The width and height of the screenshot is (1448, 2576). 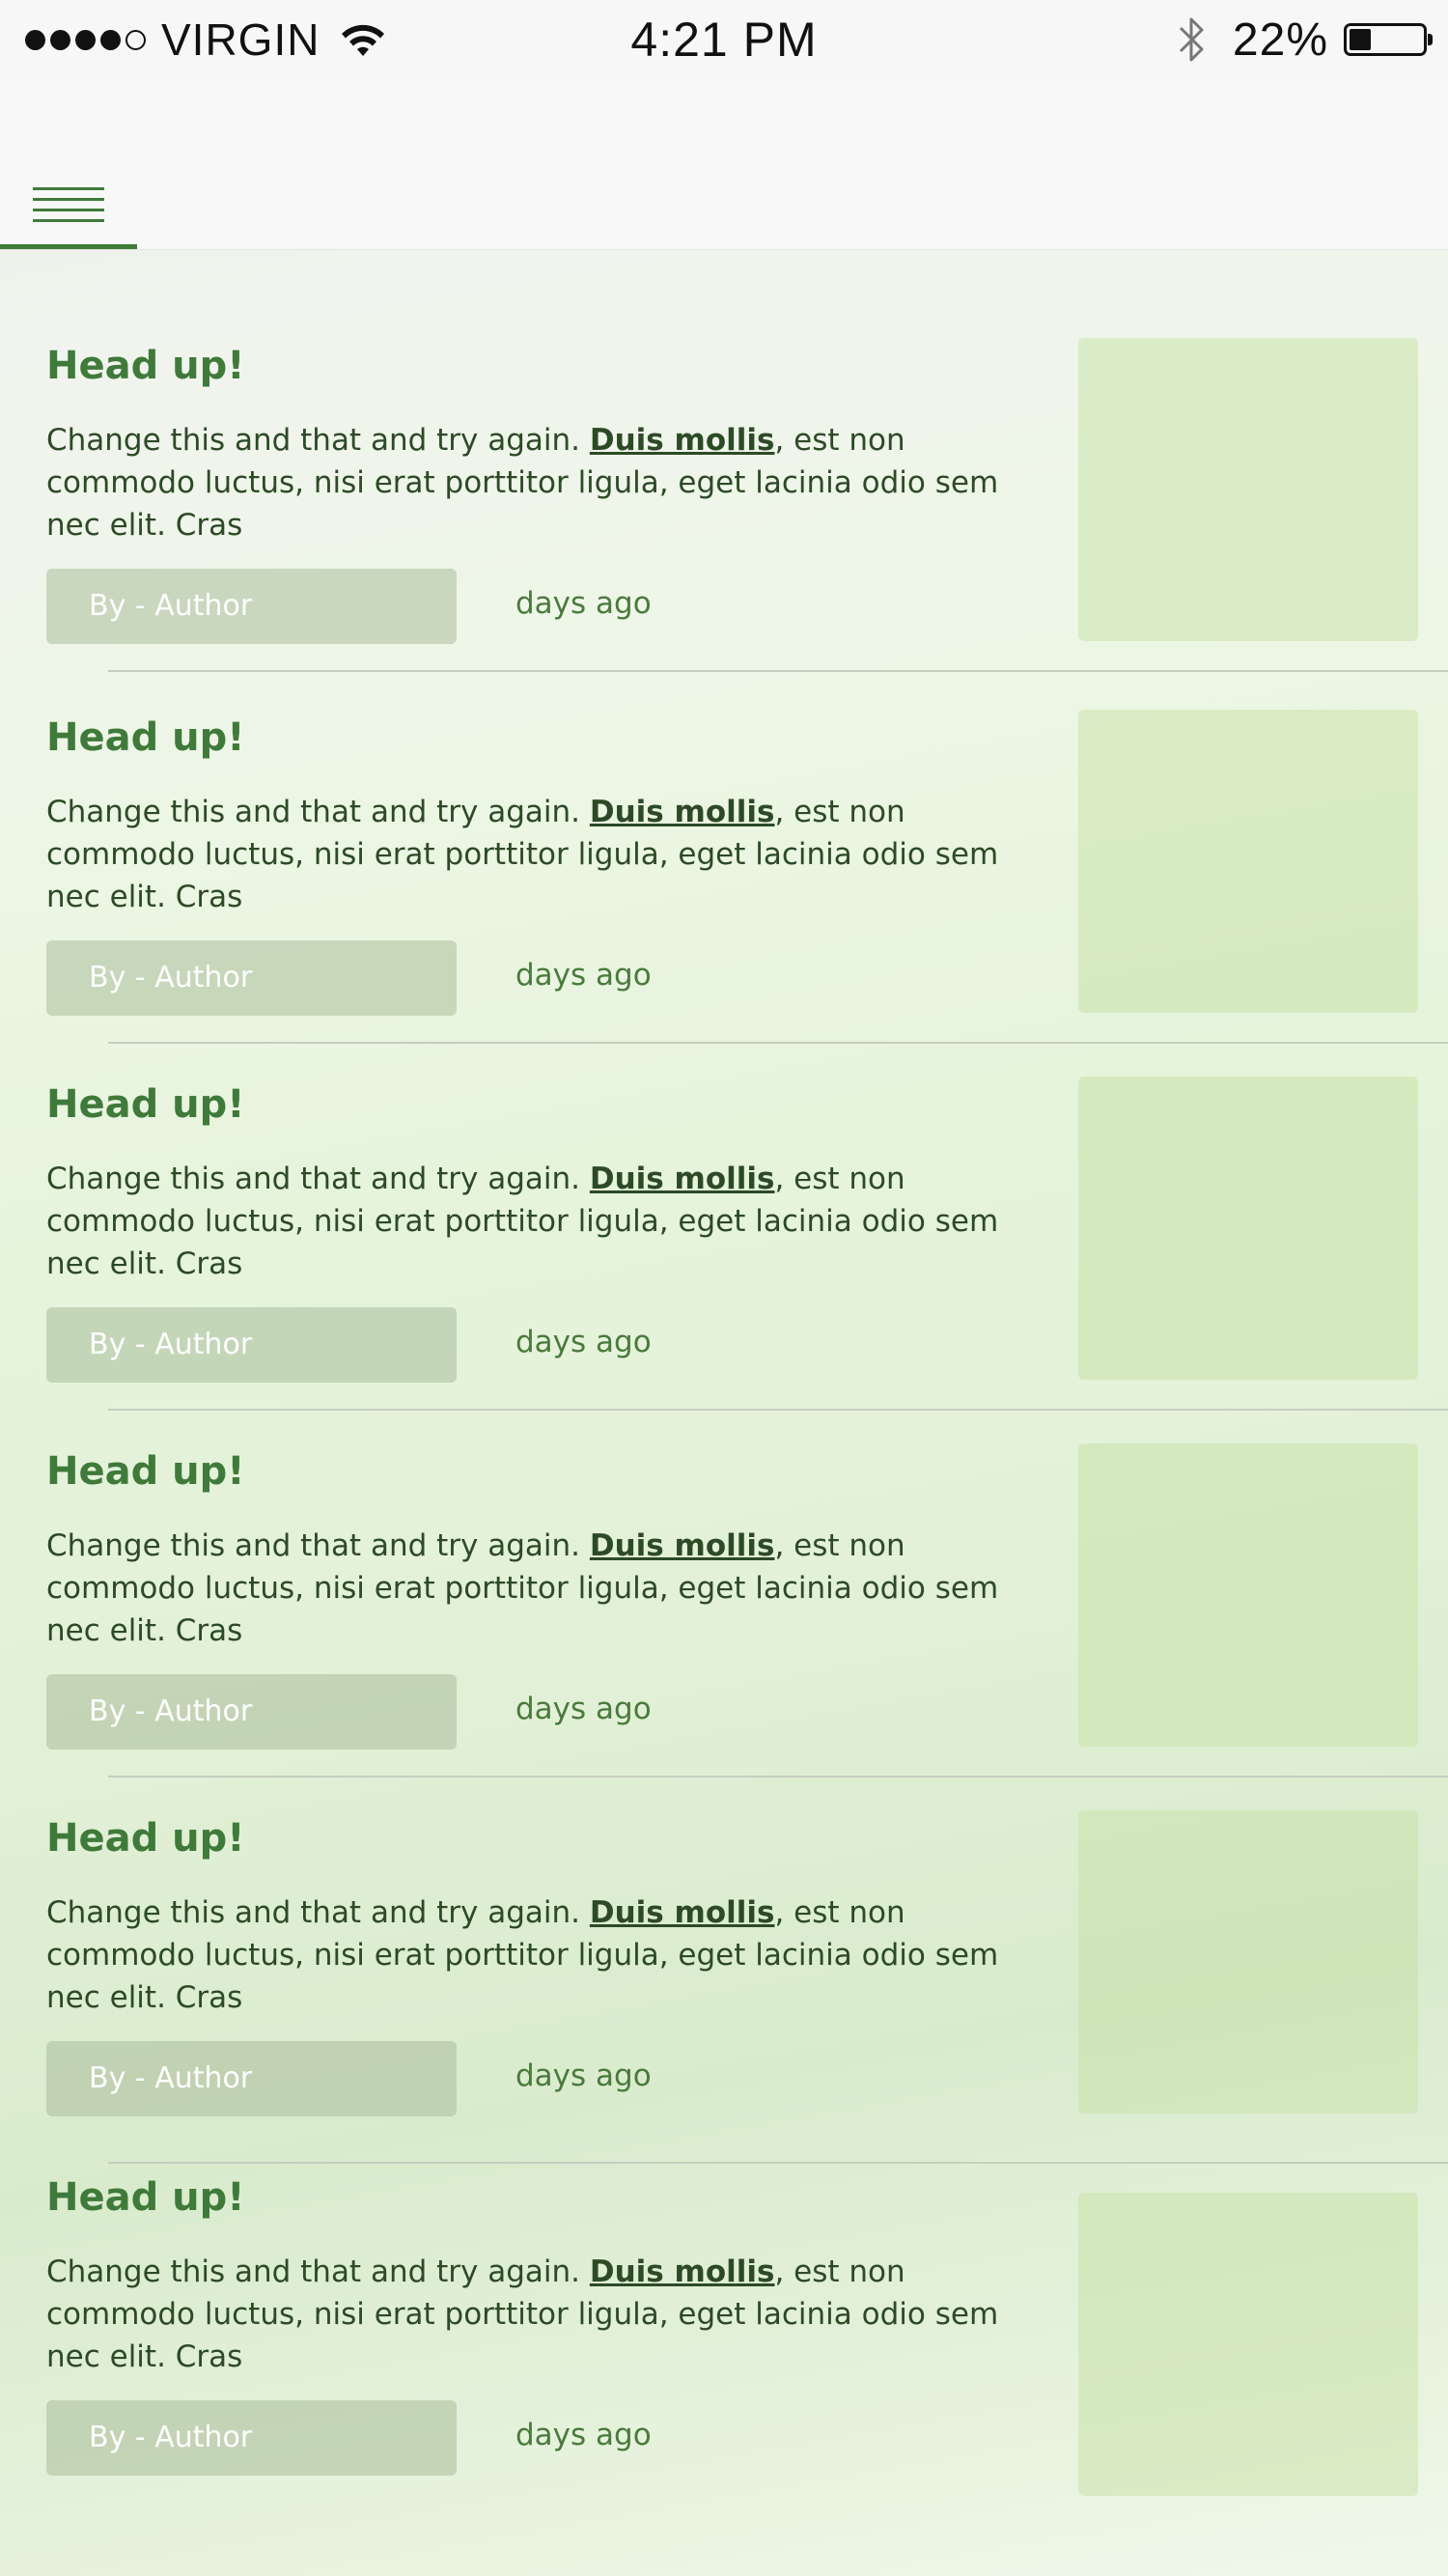 I want to click on bluetooth-icon, so click(x=1191, y=40).